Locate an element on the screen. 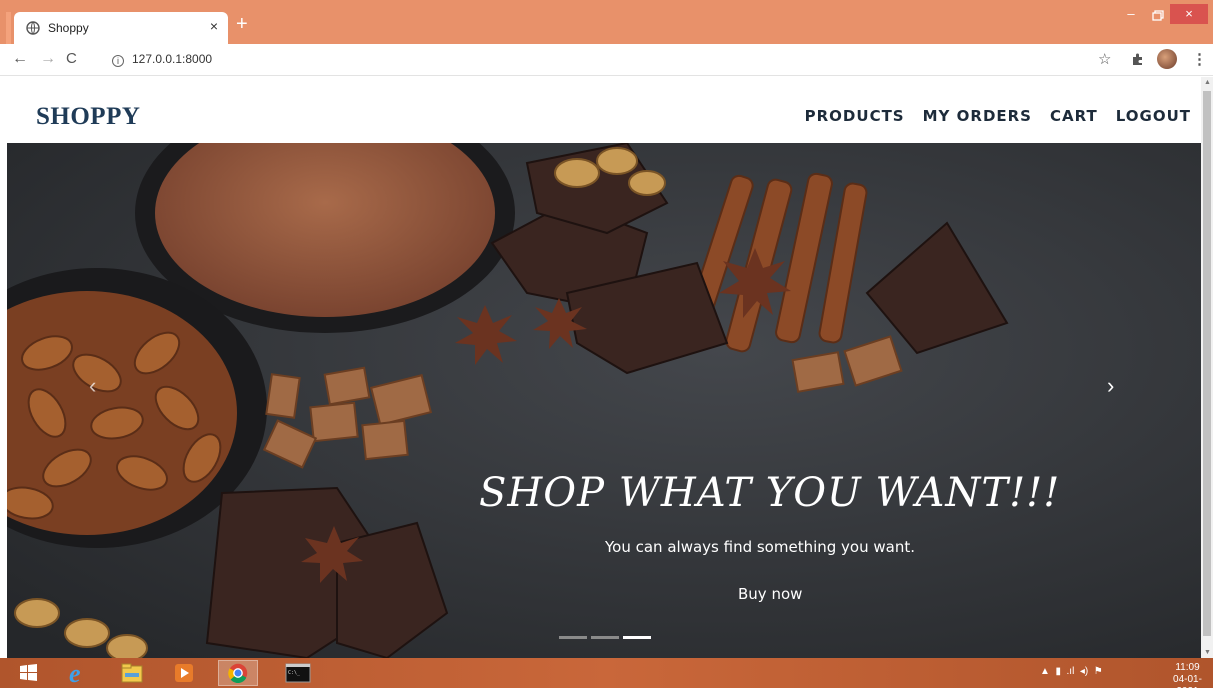 The image size is (1213, 698). main-nav: PRODUCTS MY ORDERS CART LOGOUT is located at coordinates (998, 116).